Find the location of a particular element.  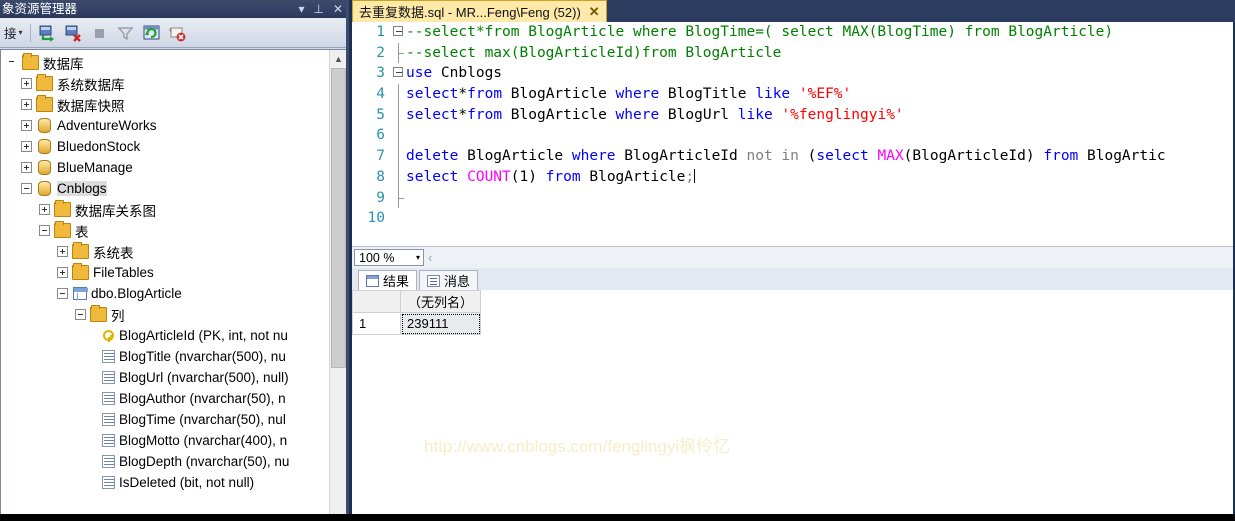

tree-node-column-blogurl: BlogUrl (nvarchar(500), null) is located at coordinates (165, 377).